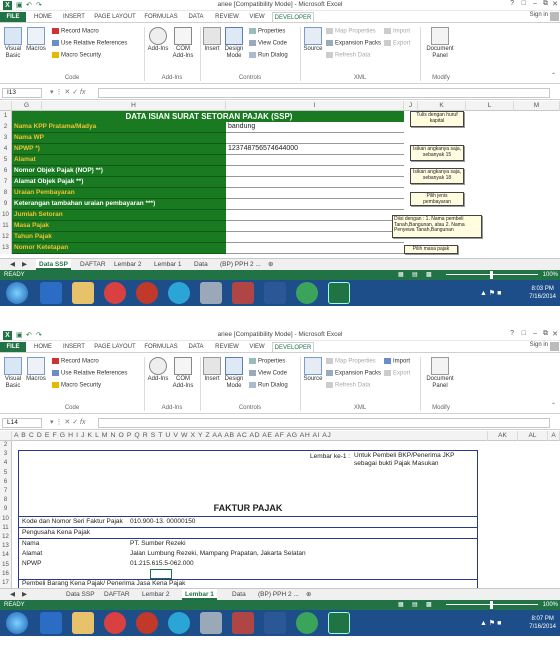 Image resolution: width=560 pixels, height=660 pixels. Describe the element at coordinates (24, 264) in the screenshot. I see `sheet-nav-next-icon: ▶` at that location.